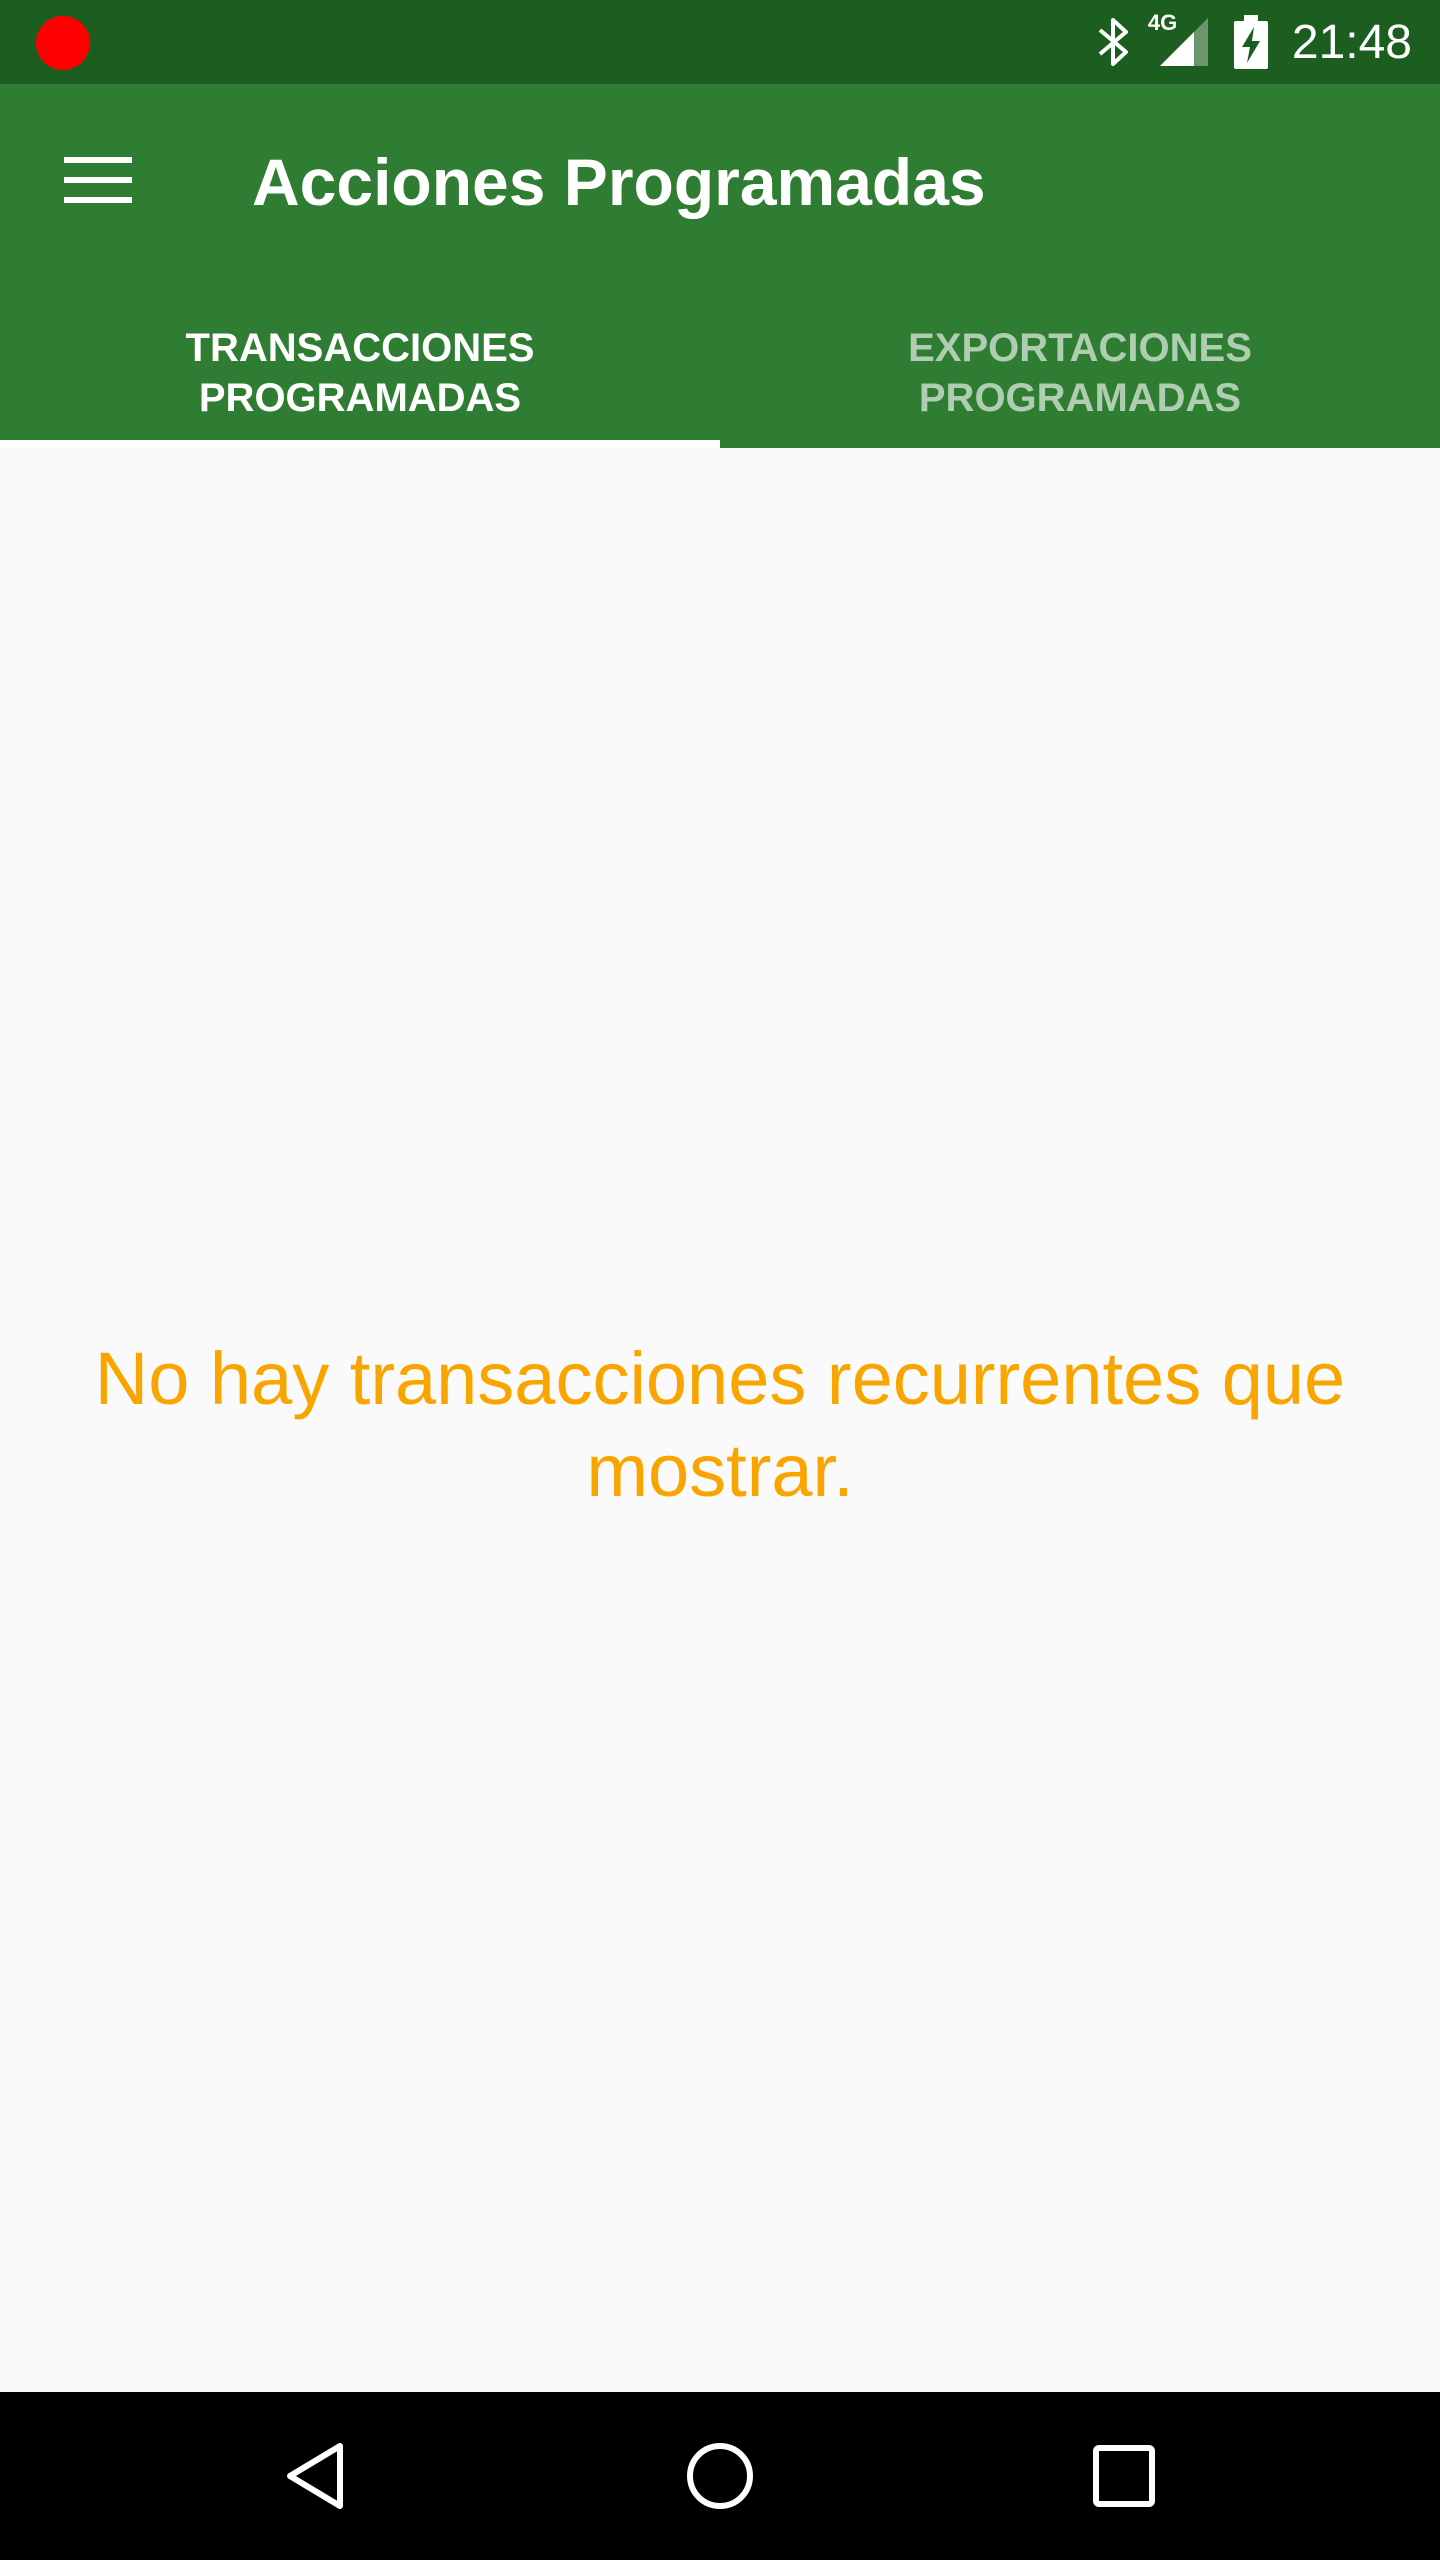 This screenshot has height=2560, width=1440. Describe the element at coordinates (1114, 42) in the screenshot. I see `bluetooth-icon` at that location.